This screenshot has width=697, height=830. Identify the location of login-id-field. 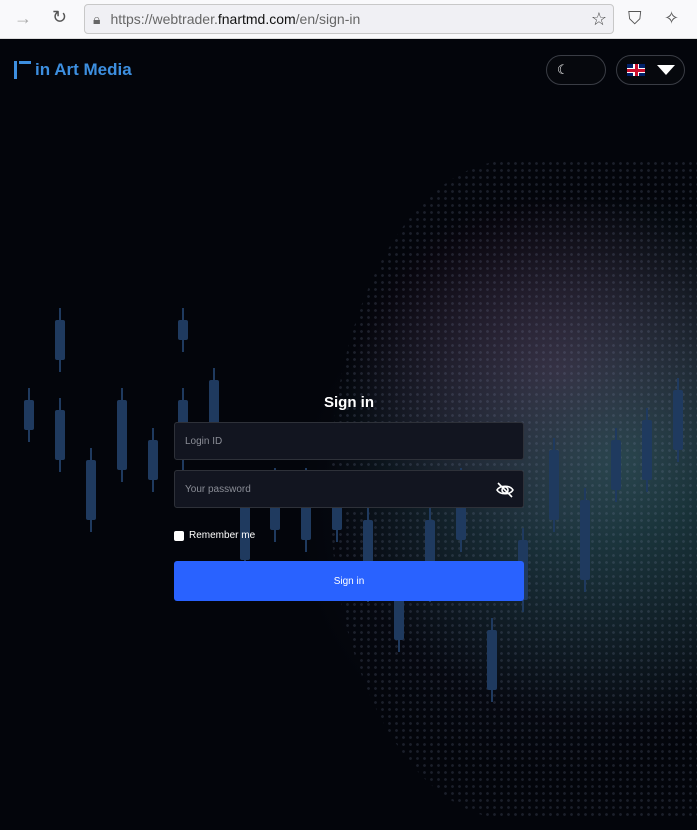
(349, 441).